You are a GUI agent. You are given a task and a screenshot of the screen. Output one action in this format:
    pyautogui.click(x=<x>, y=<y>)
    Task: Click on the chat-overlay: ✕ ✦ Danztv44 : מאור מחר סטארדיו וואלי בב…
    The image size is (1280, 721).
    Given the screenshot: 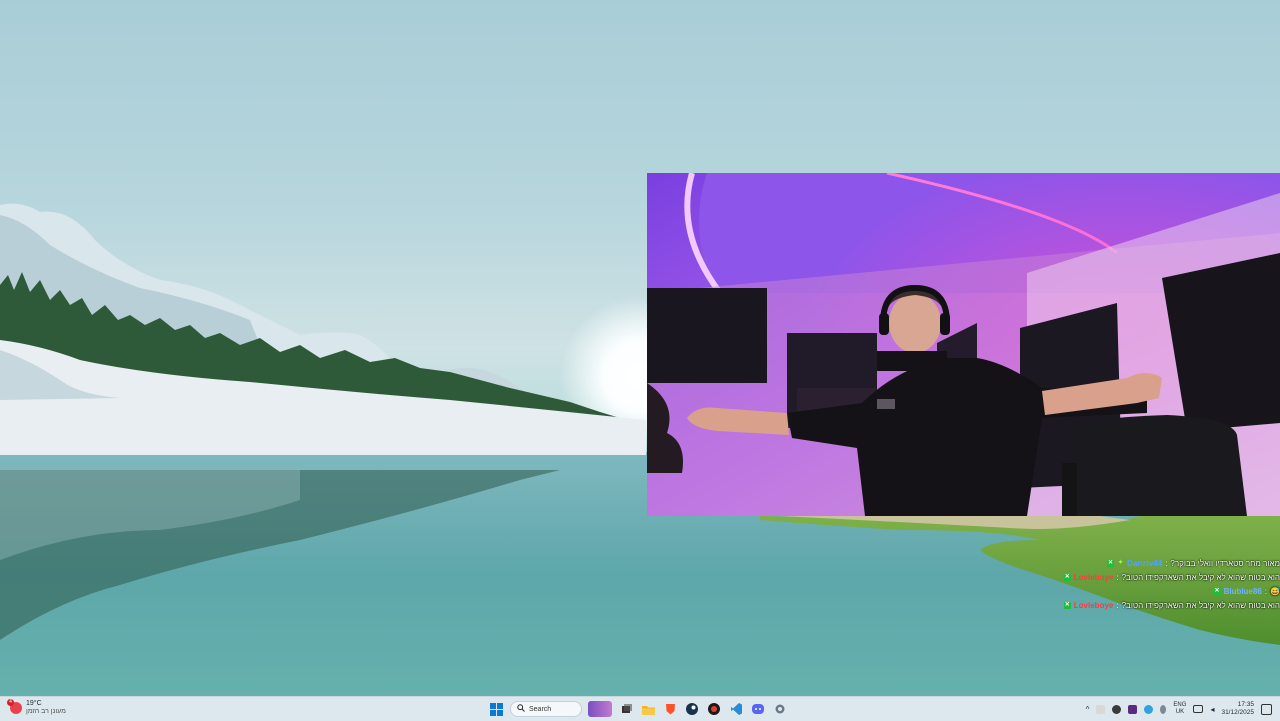 What is the action you would take?
    pyautogui.click(x=1162, y=584)
    